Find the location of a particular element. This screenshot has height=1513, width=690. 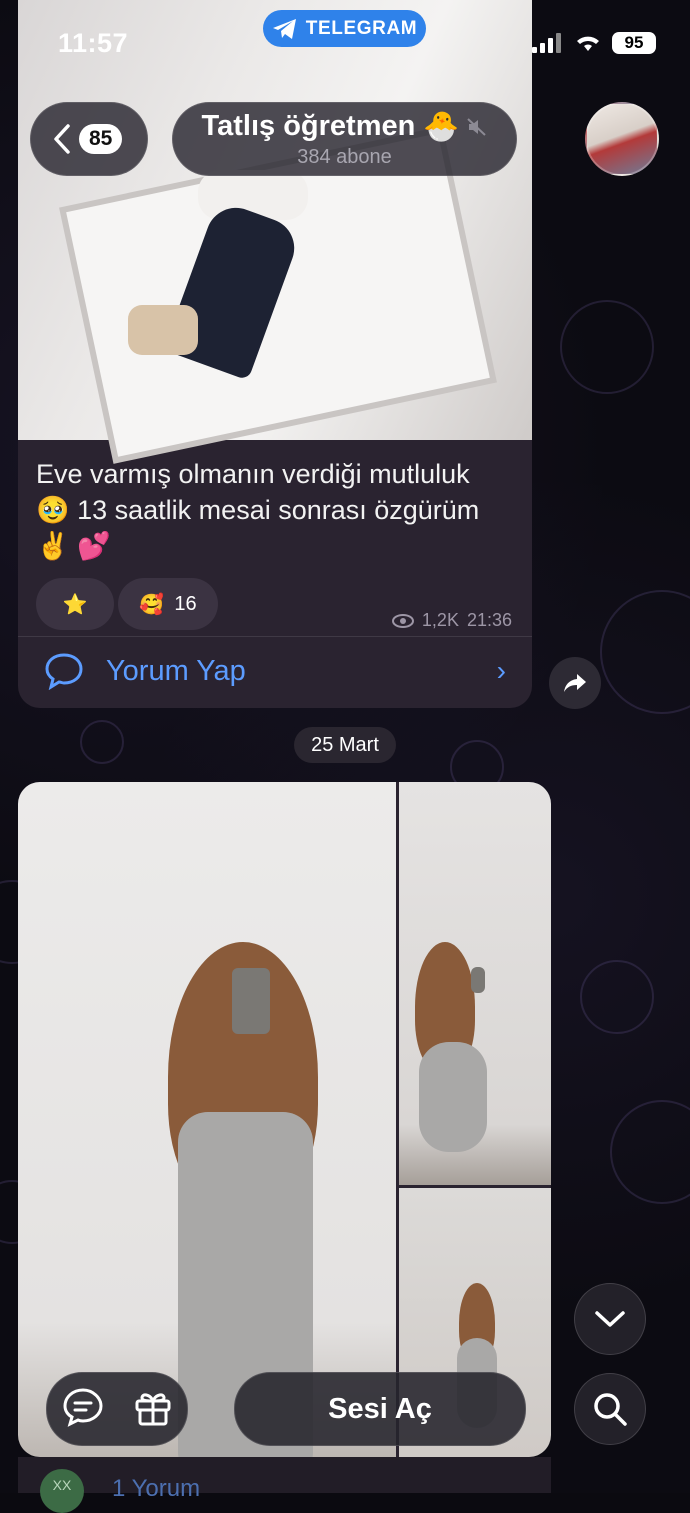

channel-title: Tatlış öğretmen is located at coordinates (308, 126).